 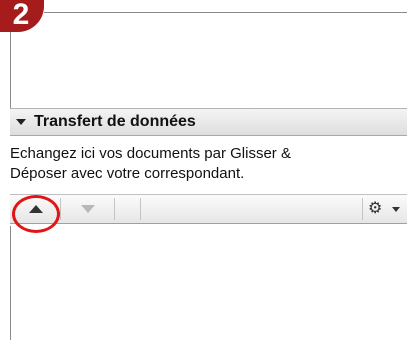 I want to click on description-line-2: Déposer avec votre correspondant., so click(x=127, y=173).